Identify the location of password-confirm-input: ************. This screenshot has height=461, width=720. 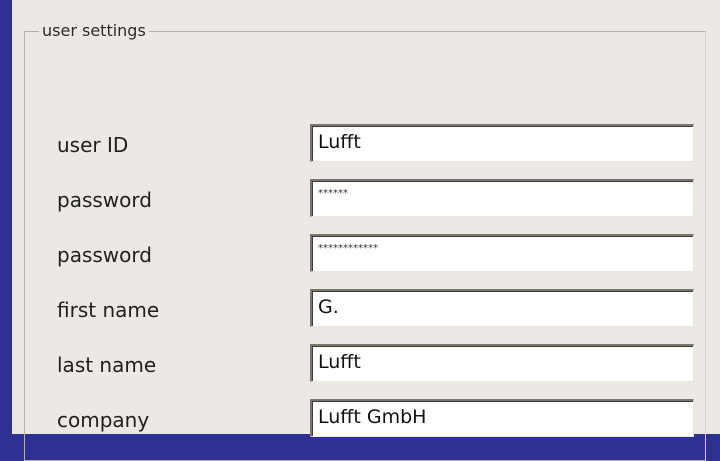
(502, 253).